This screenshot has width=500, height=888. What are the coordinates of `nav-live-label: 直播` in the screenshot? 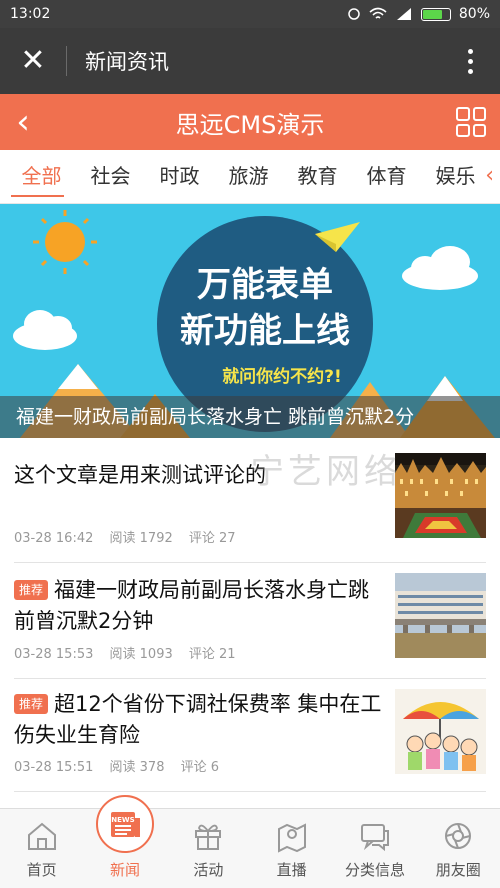 It's located at (291, 870).